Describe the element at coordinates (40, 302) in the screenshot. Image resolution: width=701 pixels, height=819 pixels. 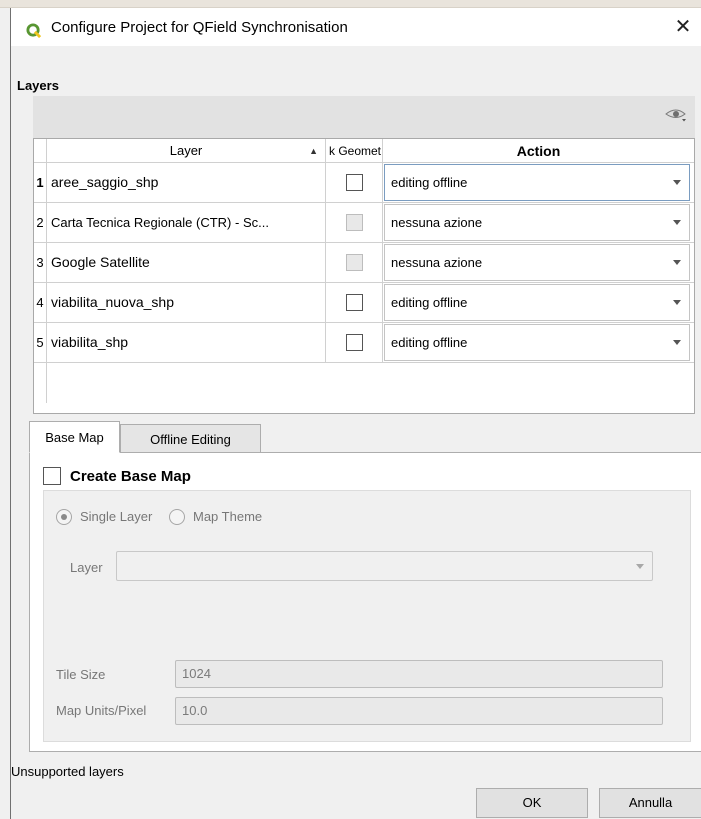
I see `row-number: 4` at that location.